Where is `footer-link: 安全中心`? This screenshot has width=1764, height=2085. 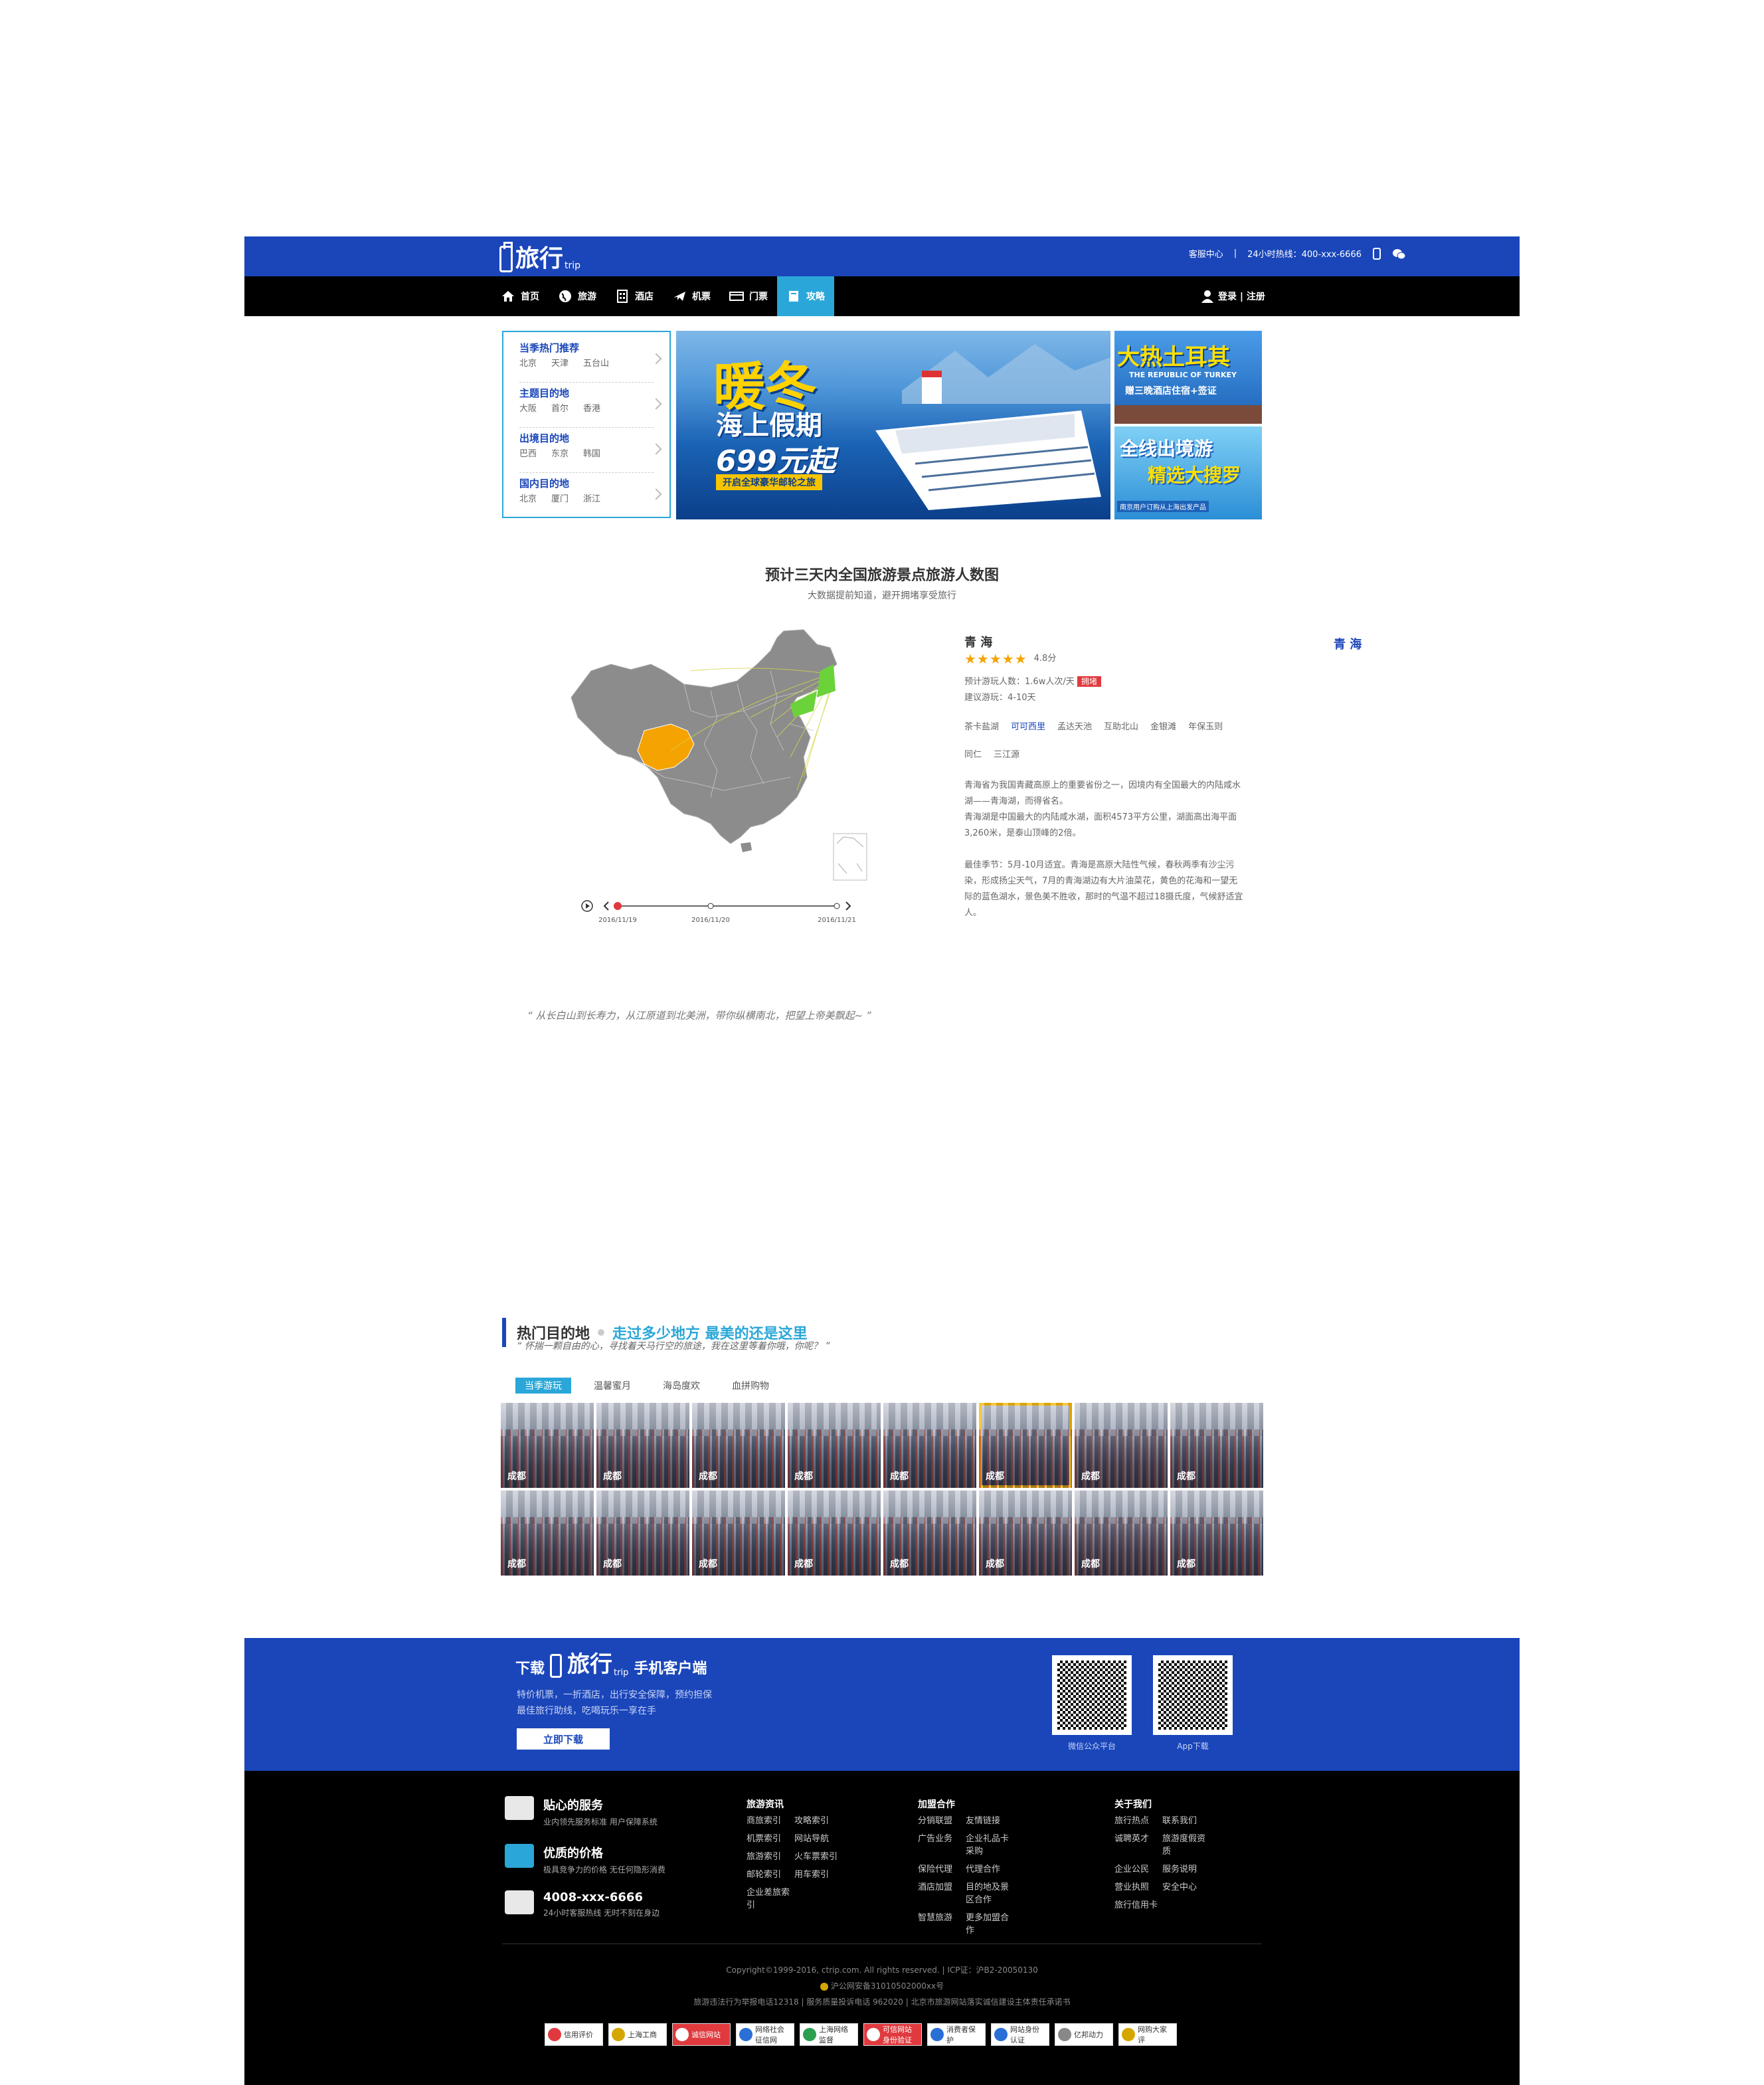 footer-link: 安全中心 is located at coordinates (1186, 1886).